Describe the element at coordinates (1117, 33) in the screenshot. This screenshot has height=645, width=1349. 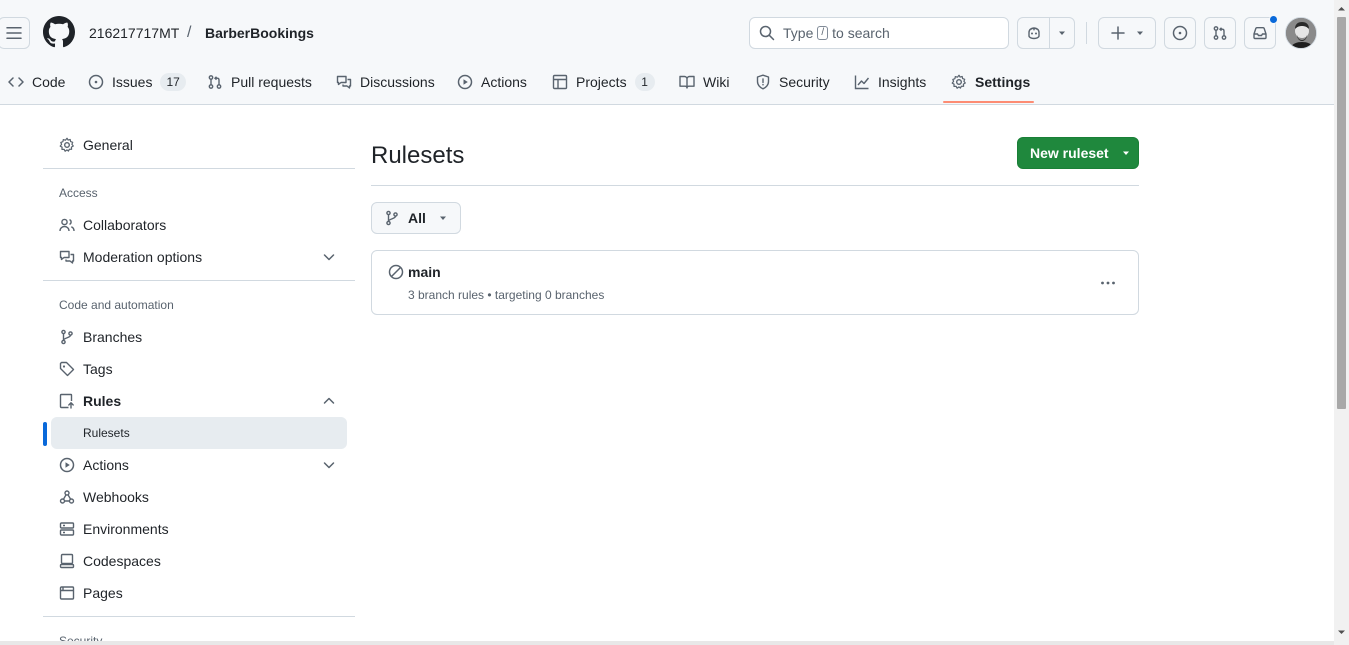
I see `plus-icon` at that location.